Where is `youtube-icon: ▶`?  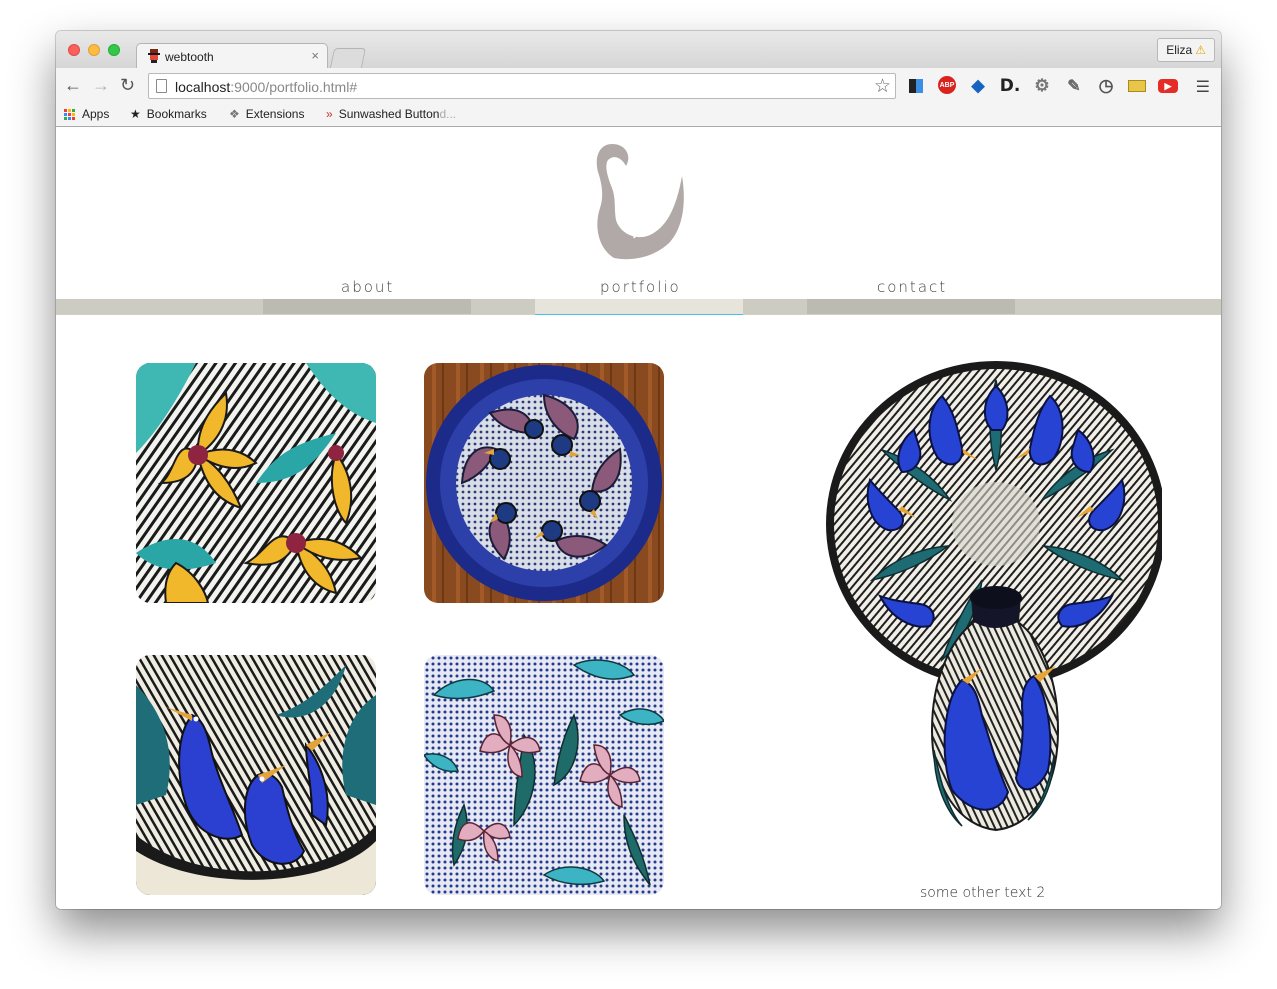 youtube-icon: ▶ is located at coordinates (1168, 86).